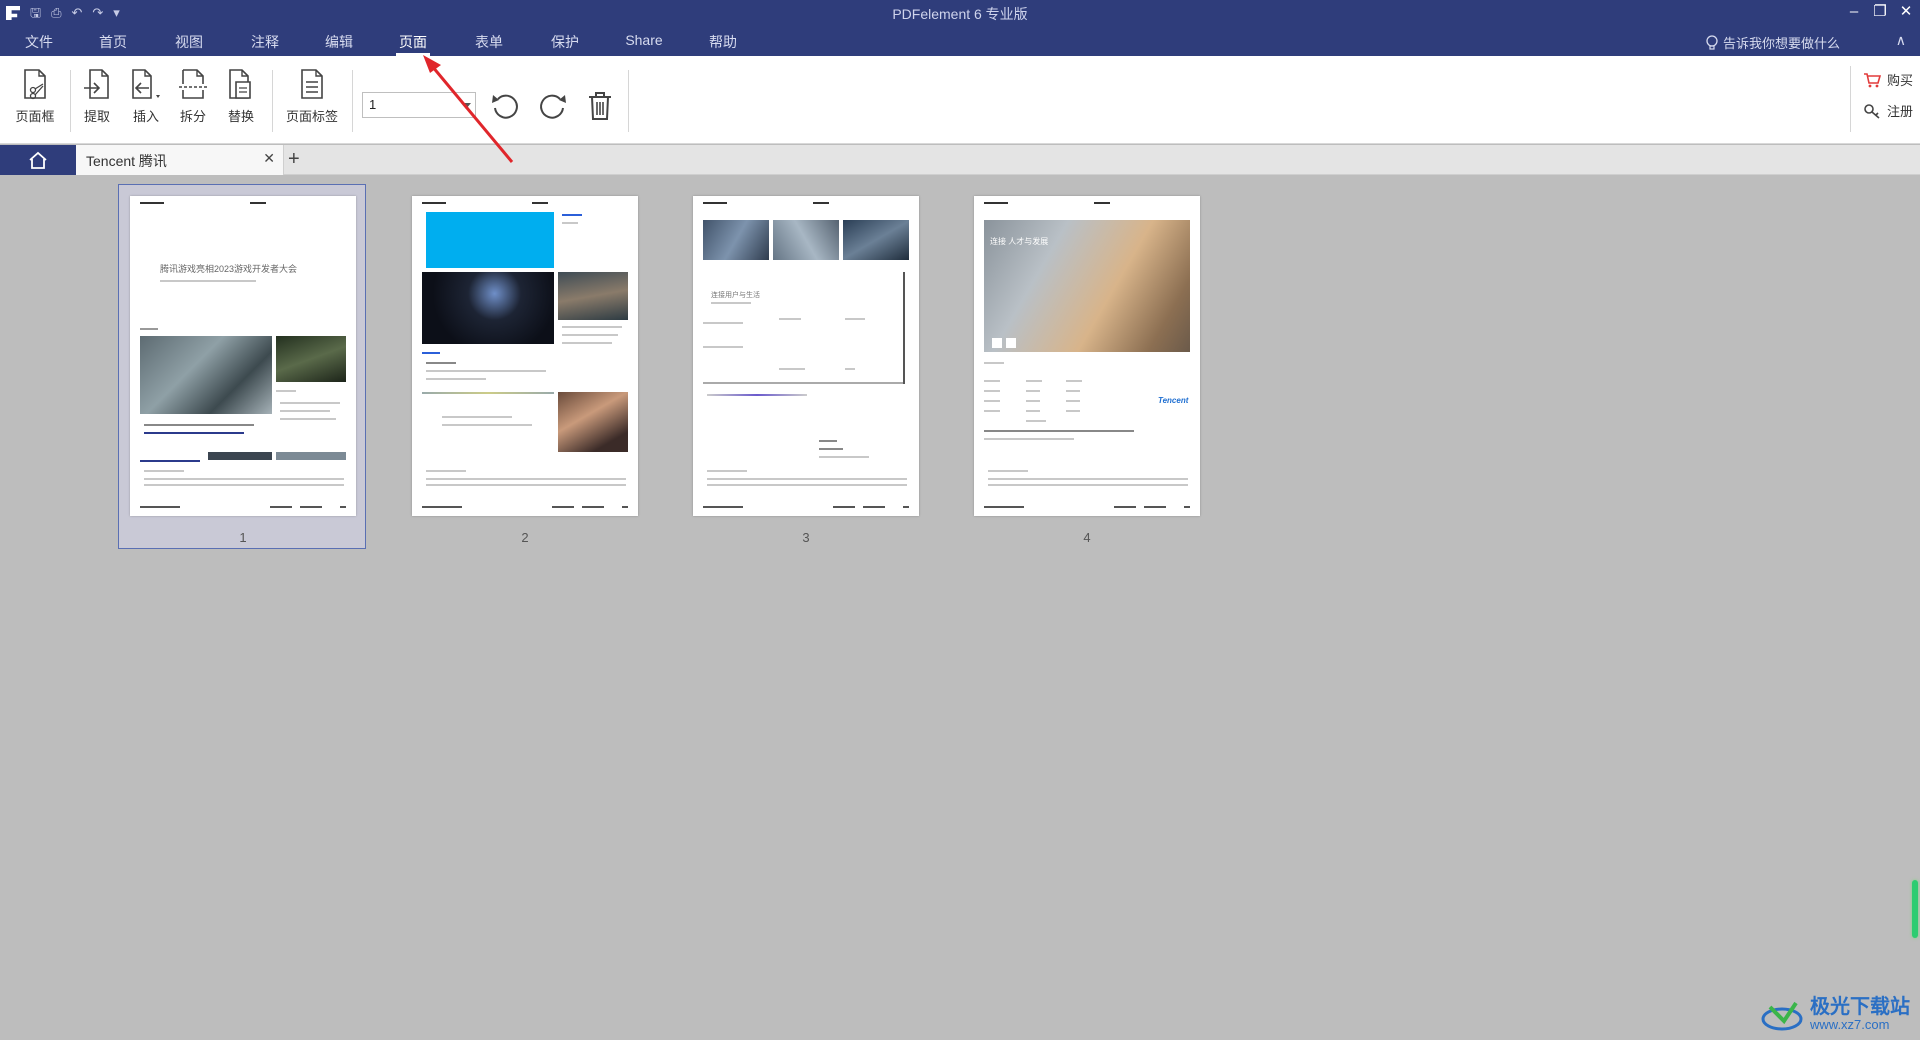  Describe the element at coordinates (1782, 1016) in the screenshot. I see `watermark-logo-icon` at that location.